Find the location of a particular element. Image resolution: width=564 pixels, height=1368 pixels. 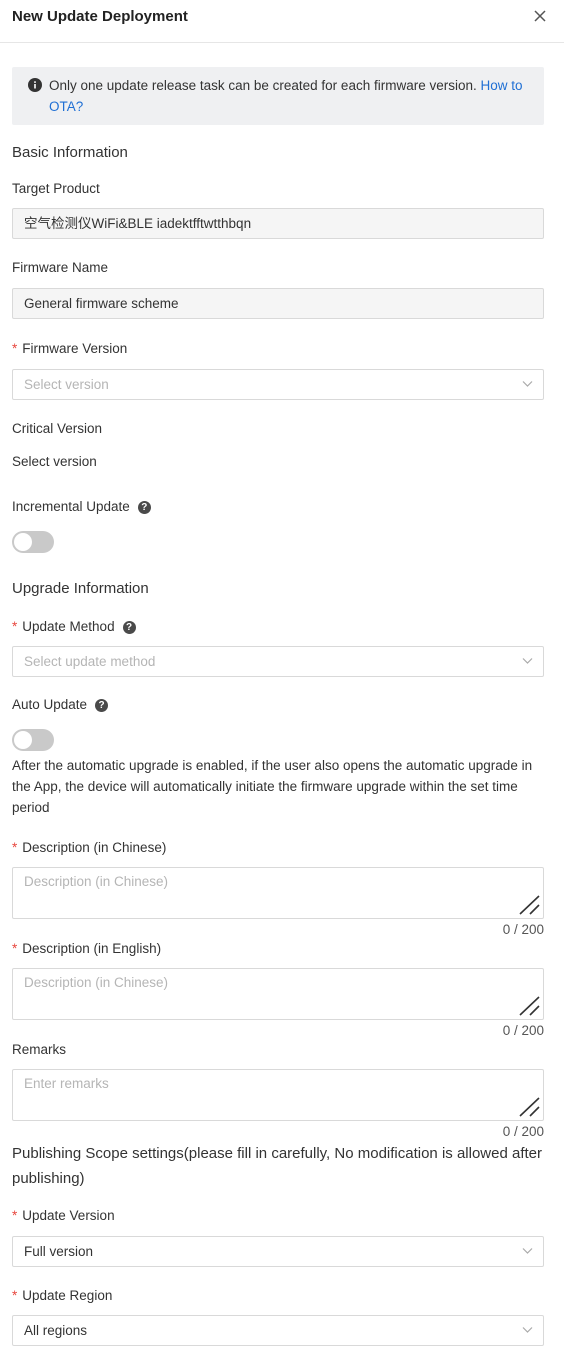

target-product-field: 空气检测仪WiFi&BLE iadektfftwtthbqn is located at coordinates (278, 223).